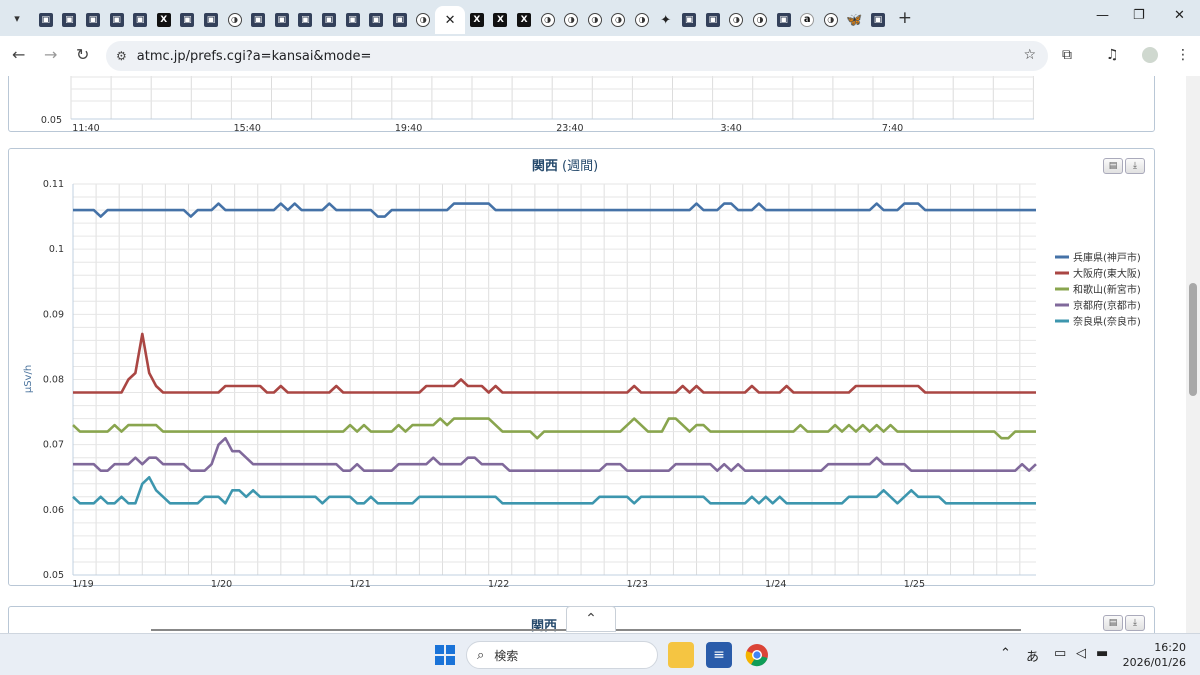 The height and width of the screenshot is (675, 1200). Describe the element at coordinates (562, 655) in the screenshot. I see `taskbar-search: ⌕ 検索` at that location.